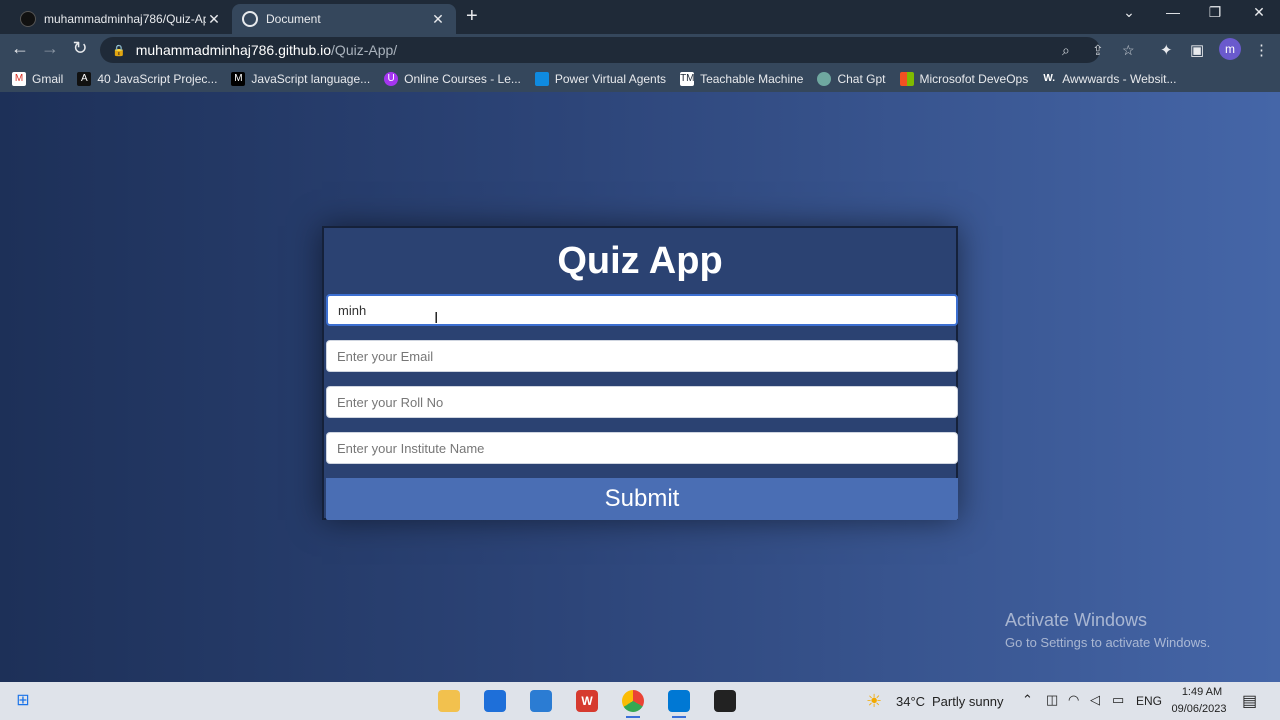 This screenshot has width=1280, height=720. I want to click on back-icon: ←, so click(20, 48).